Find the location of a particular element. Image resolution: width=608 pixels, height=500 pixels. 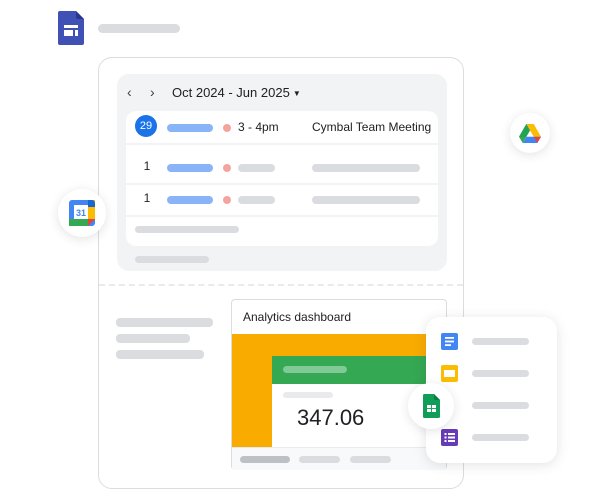

google-sheets-icon is located at coordinates (431, 406).